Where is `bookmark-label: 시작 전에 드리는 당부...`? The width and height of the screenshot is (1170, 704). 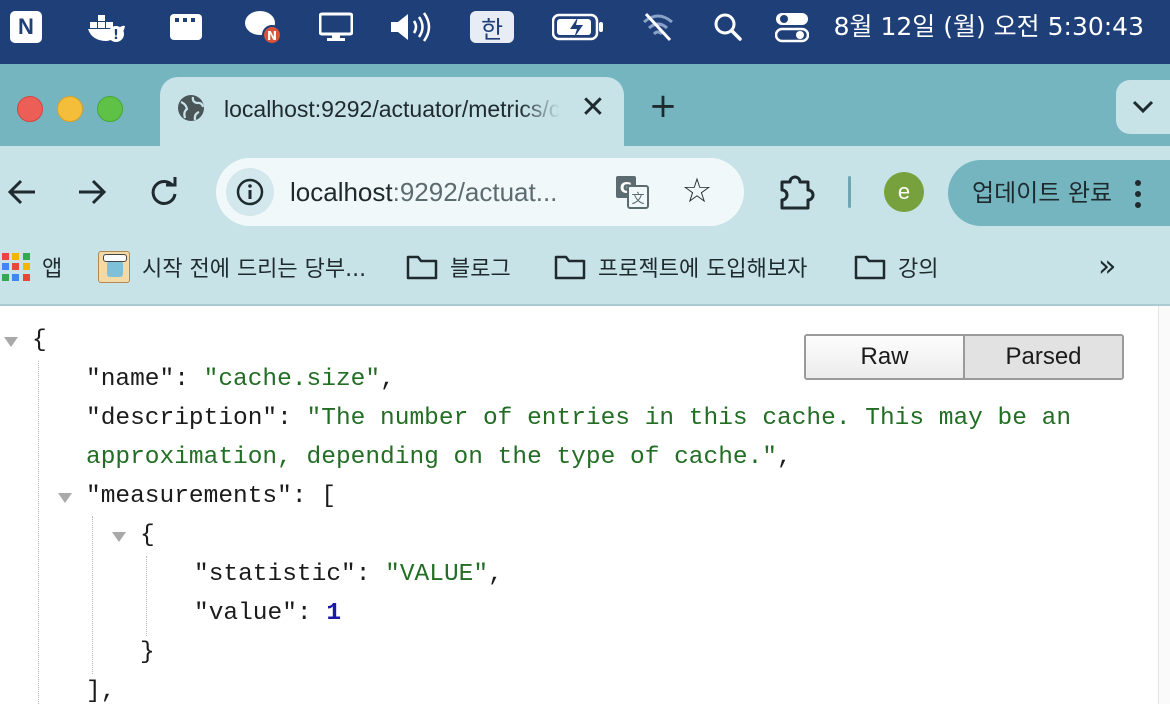
bookmark-label: 시작 전에 드리는 당부... is located at coordinates (254, 269).